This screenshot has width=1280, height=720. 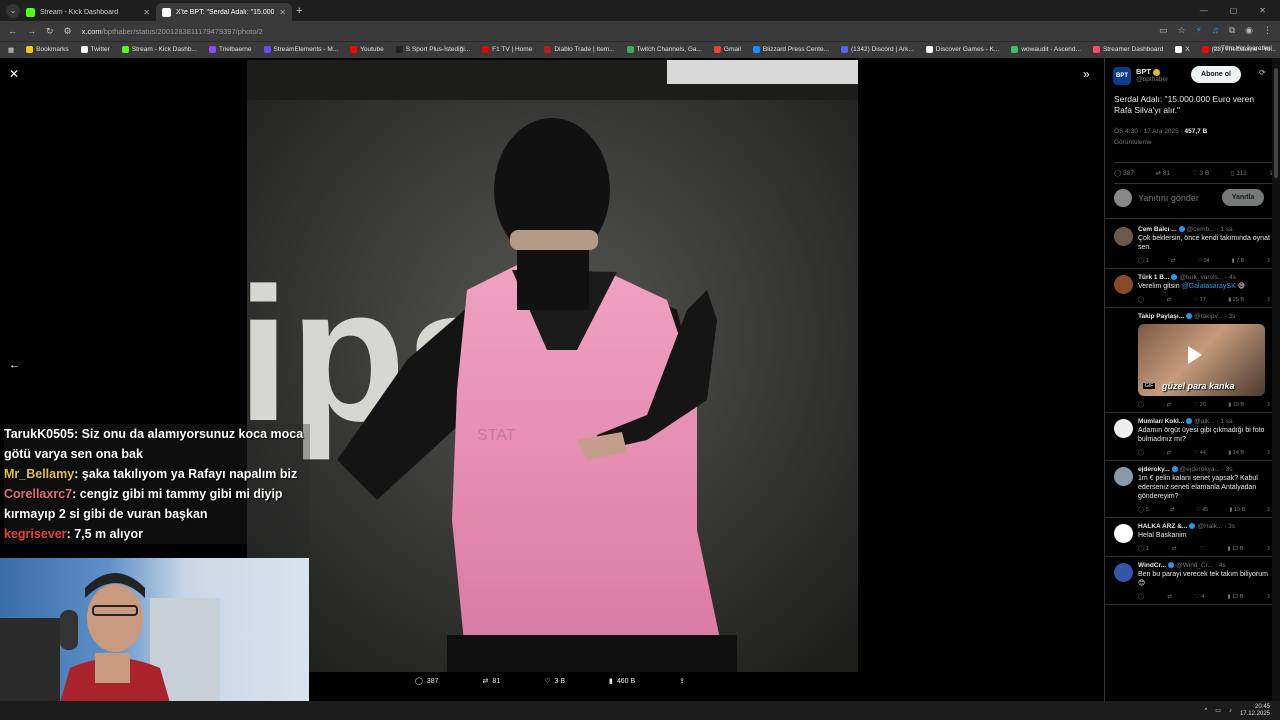 What do you see at coordinates (224, 12) in the screenshot?
I see `tab-x-post: X'te BPT: "Serdal Adalı: "15.000.000 ✕` at bounding box center [224, 12].